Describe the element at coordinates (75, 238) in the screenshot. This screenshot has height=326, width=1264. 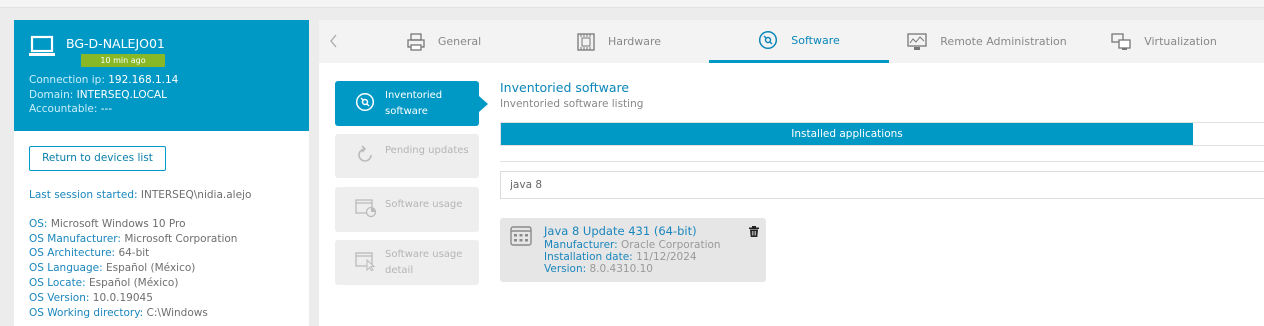
I see `os-manufacturer-label: OS Manufacturer:` at that location.